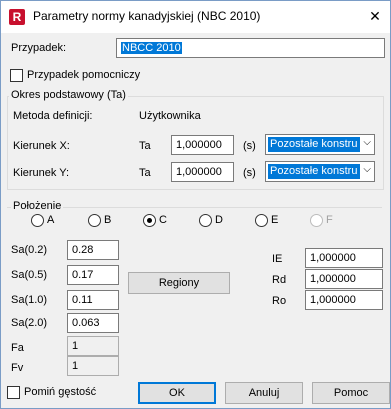 This screenshot has height=409, width=391. Describe the element at coordinates (108, 220) in the screenshot. I see `location-label-b: B` at that location.